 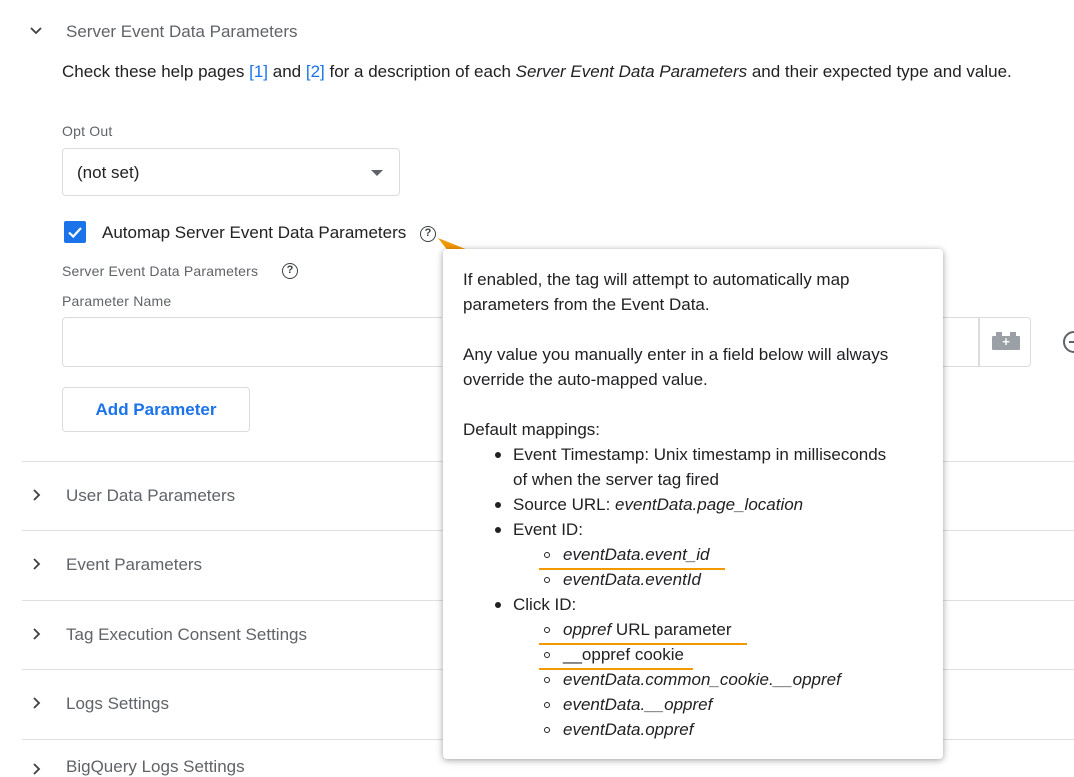 I want to click on chevron-down-icon, so click(x=36, y=31).